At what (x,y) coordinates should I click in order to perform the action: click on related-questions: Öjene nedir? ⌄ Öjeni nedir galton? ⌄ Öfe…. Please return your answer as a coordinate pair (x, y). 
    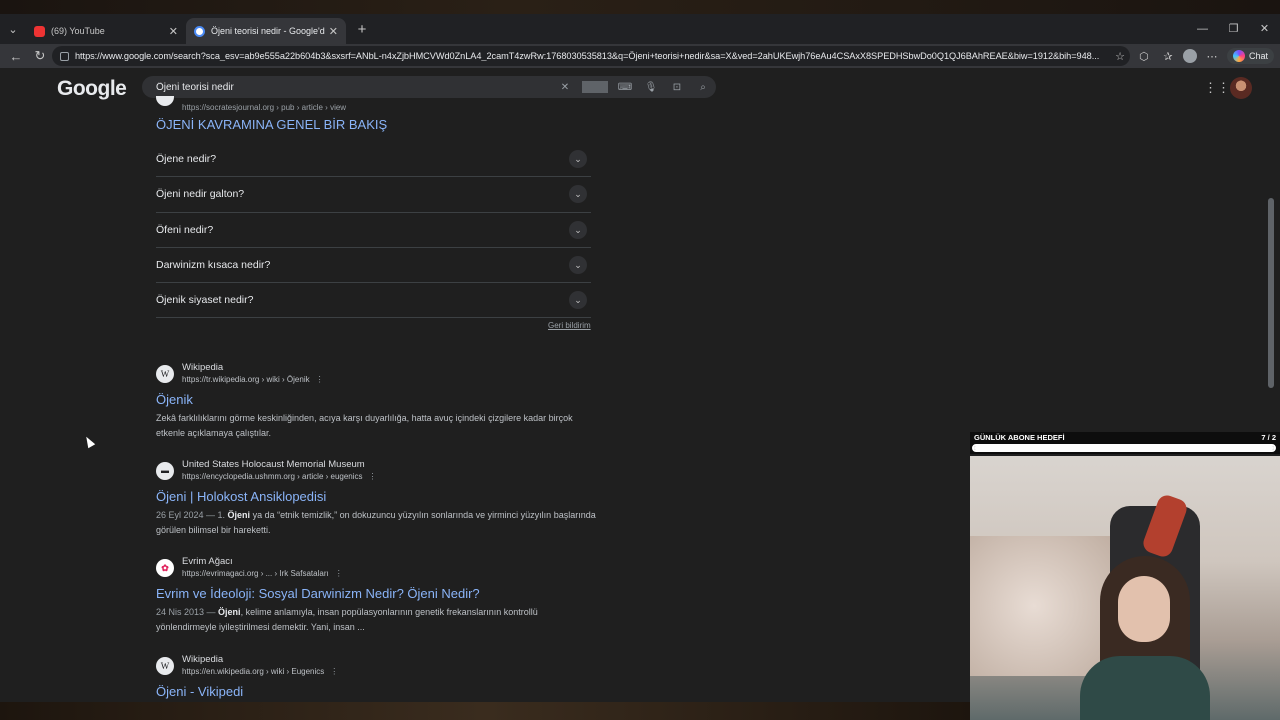
    Looking at the image, I should click on (373, 230).